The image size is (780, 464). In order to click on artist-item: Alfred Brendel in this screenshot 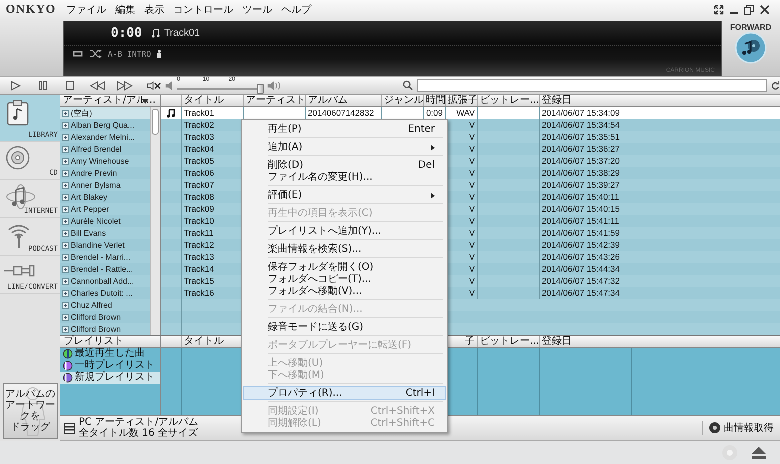, I will do `click(105, 149)`.